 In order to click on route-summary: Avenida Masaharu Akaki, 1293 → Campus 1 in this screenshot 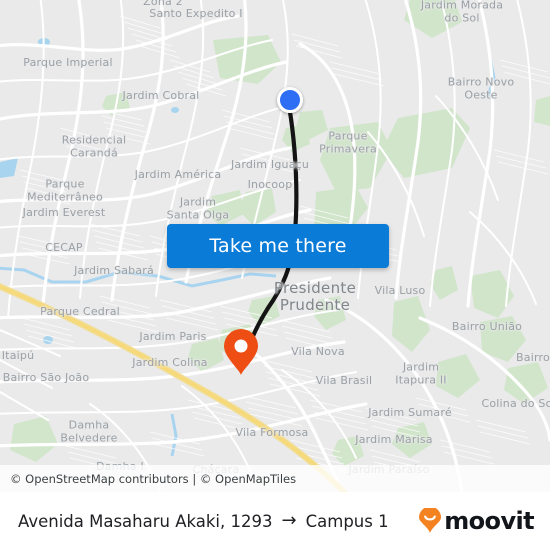, I will do `click(203, 521)`.